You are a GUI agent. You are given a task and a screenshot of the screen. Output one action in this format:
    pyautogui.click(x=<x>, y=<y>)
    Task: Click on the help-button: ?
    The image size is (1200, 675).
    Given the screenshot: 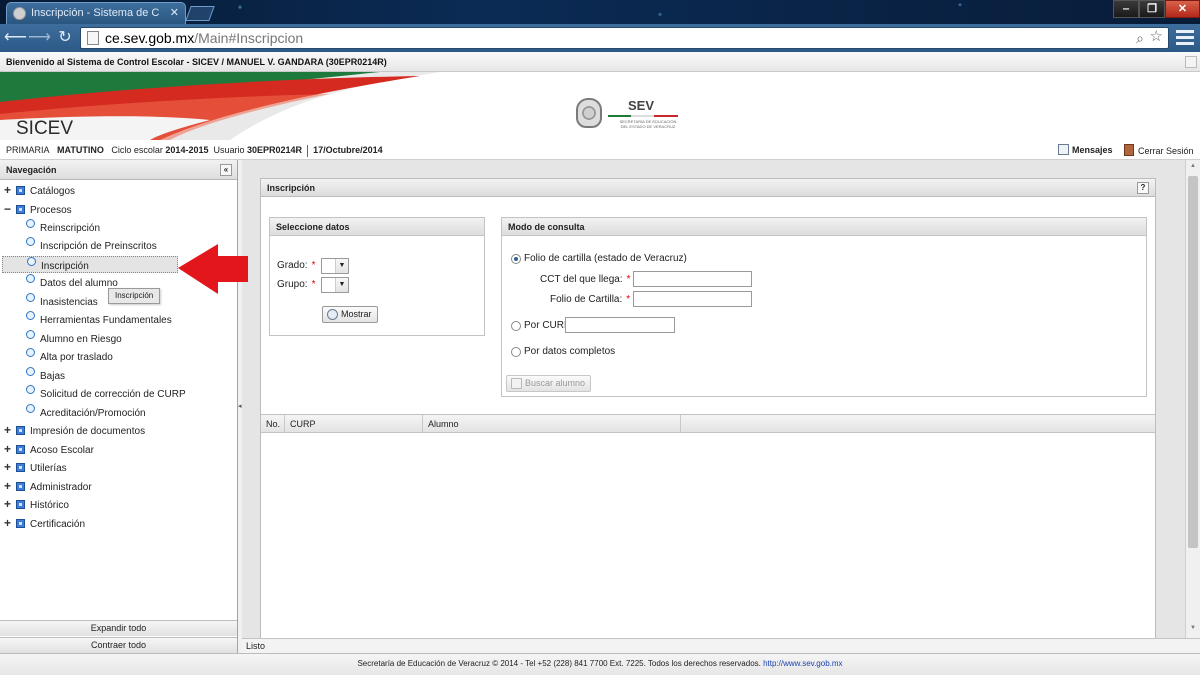 What is the action you would take?
    pyautogui.click(x=1143, y=188)
    